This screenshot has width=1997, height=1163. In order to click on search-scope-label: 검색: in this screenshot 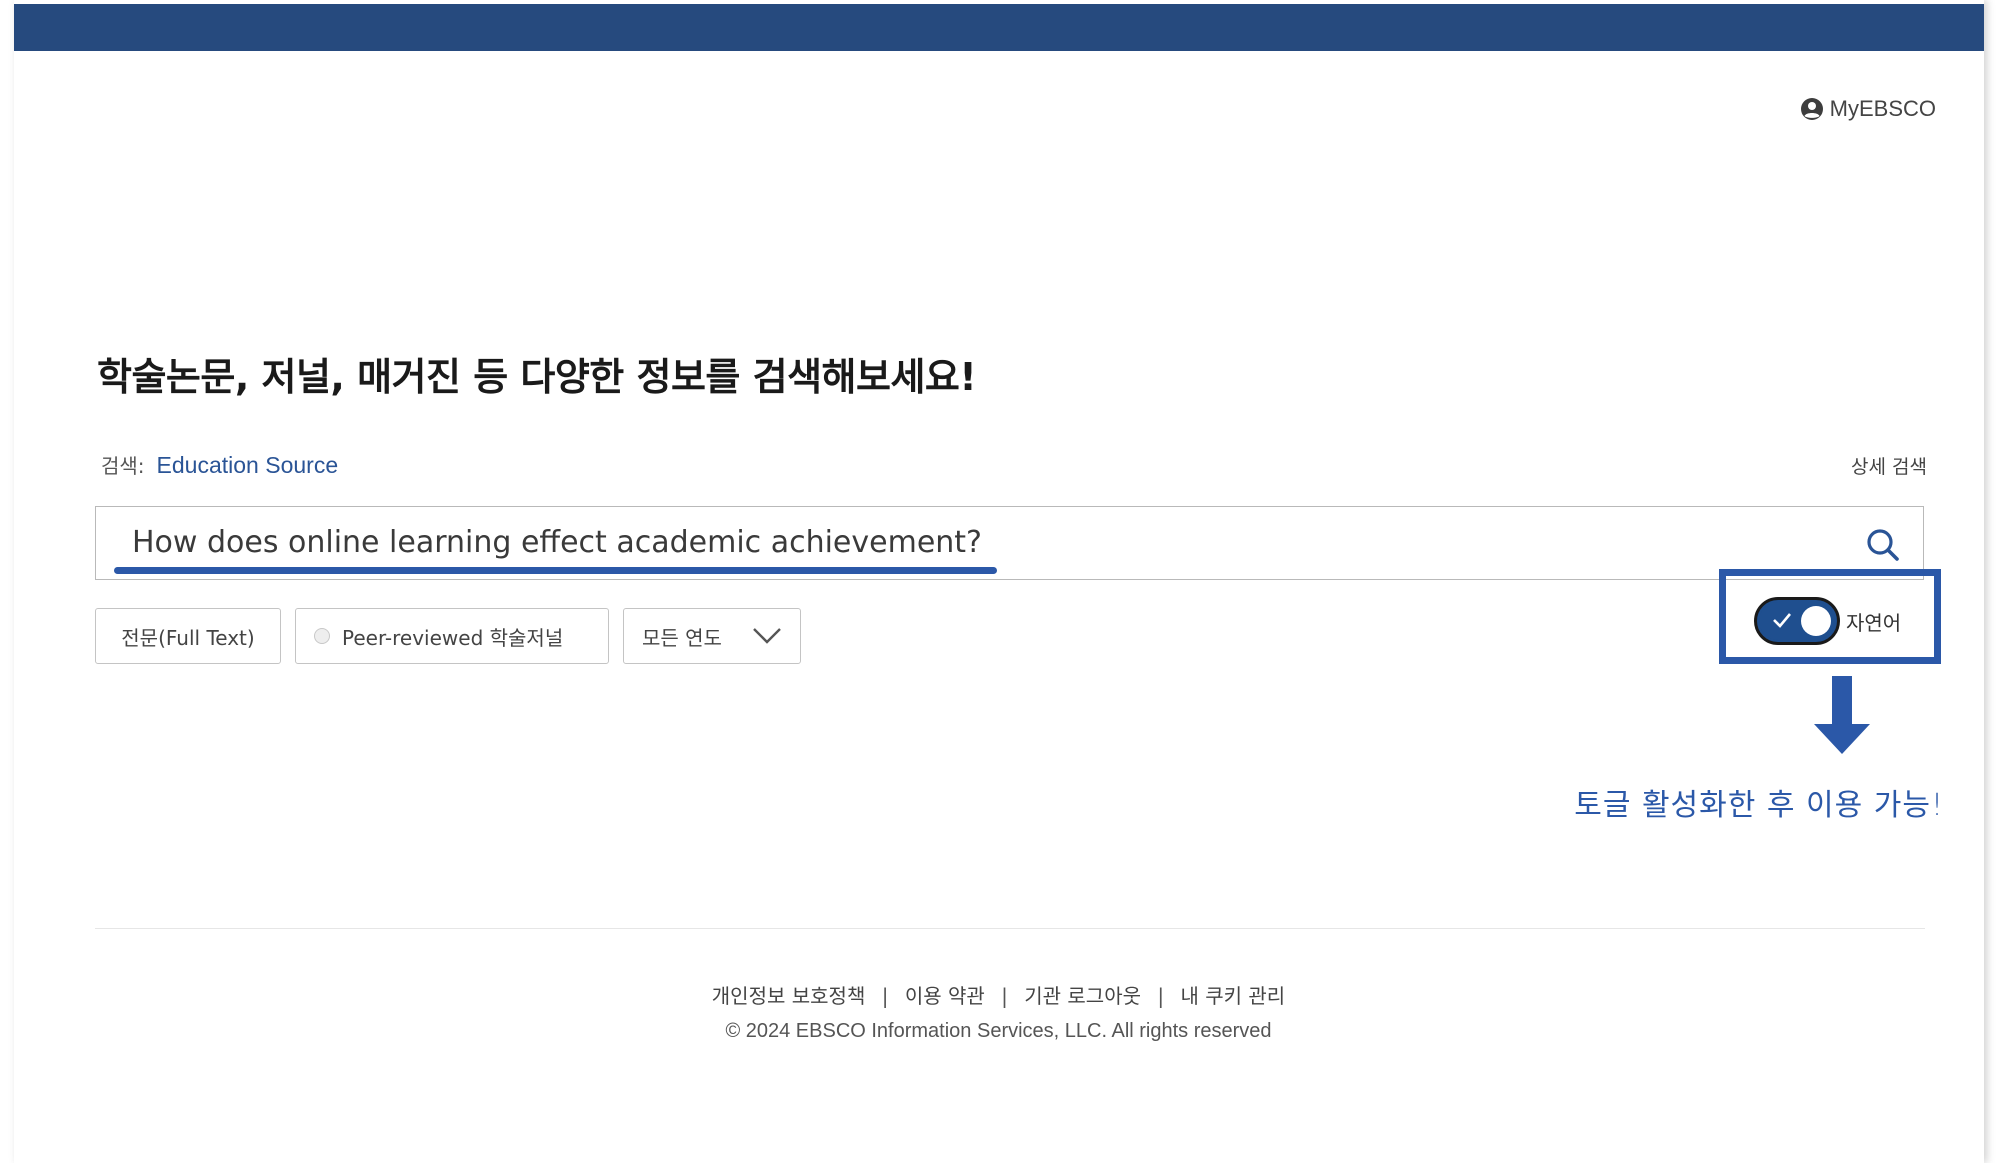, I will do `click(123, 466)`.